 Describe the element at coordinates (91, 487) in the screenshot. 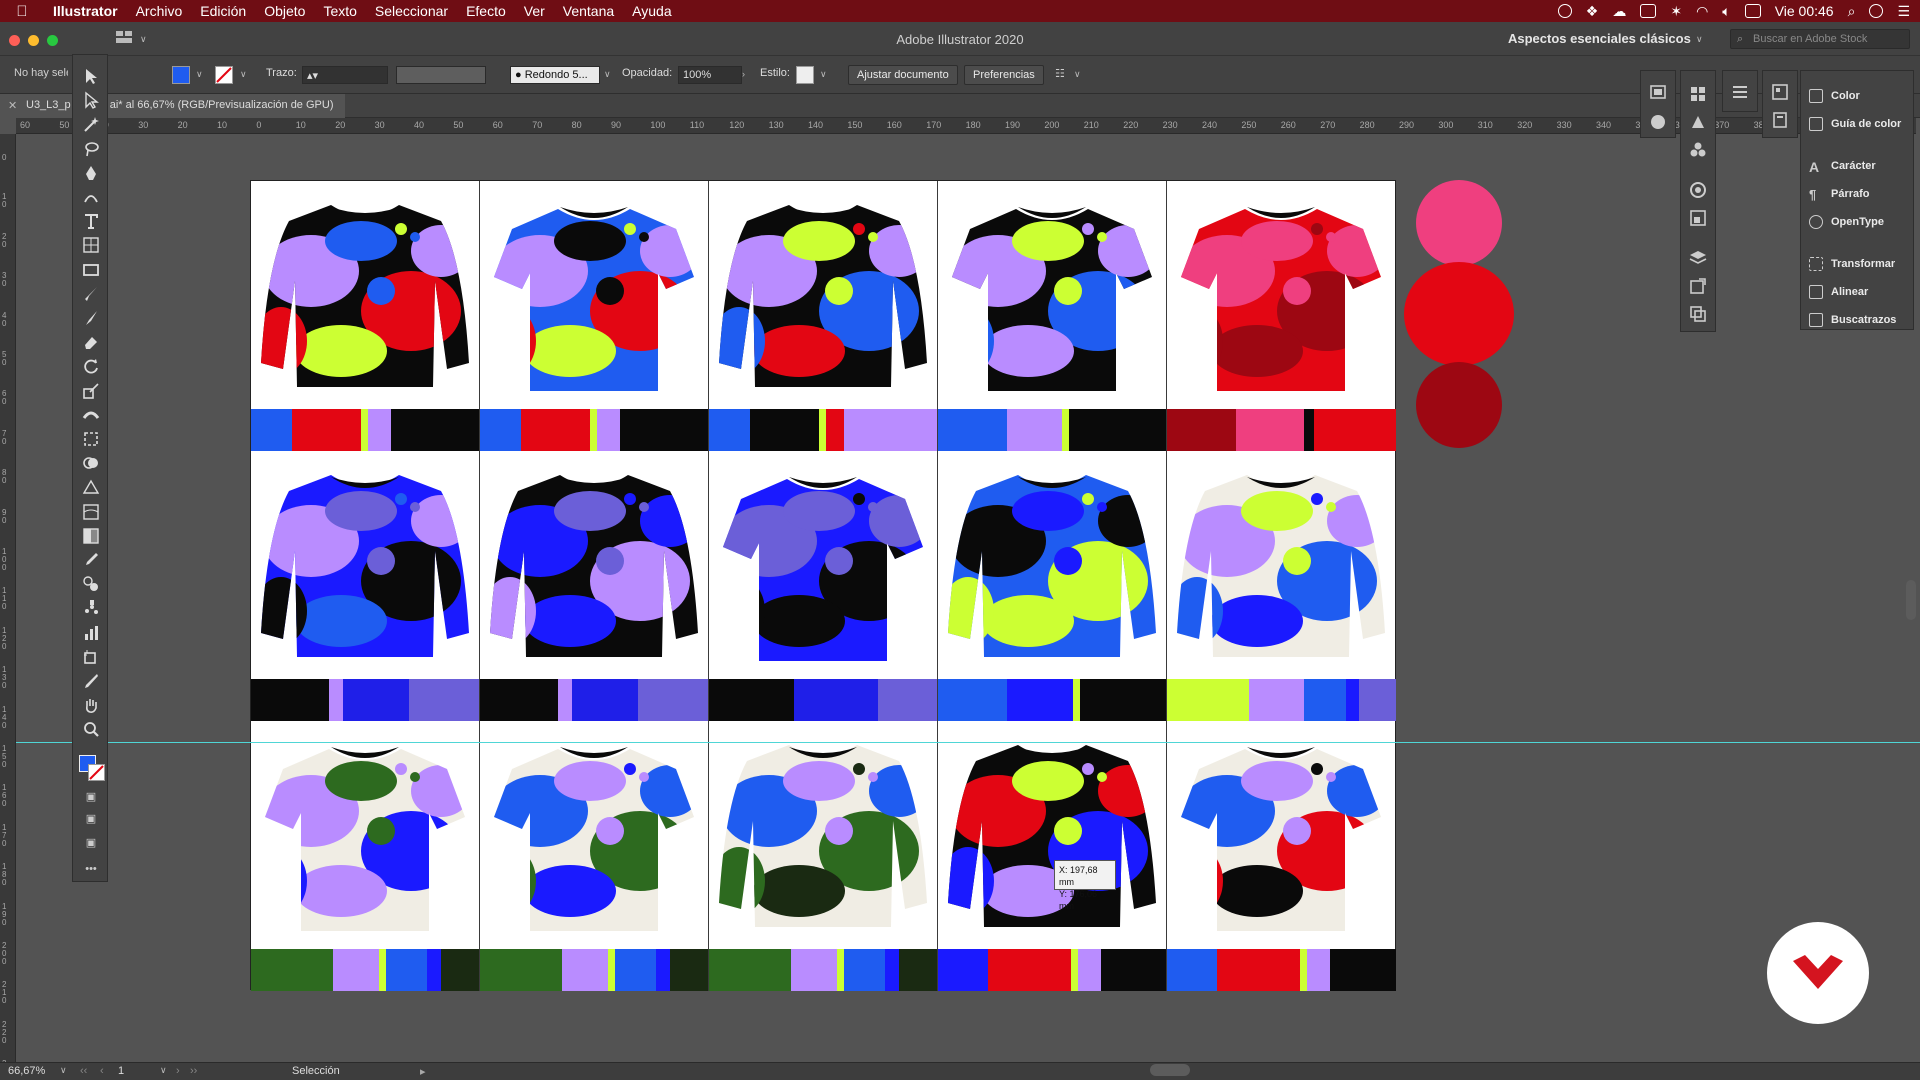

I see `perspective-grid-tool-icon` at that location.